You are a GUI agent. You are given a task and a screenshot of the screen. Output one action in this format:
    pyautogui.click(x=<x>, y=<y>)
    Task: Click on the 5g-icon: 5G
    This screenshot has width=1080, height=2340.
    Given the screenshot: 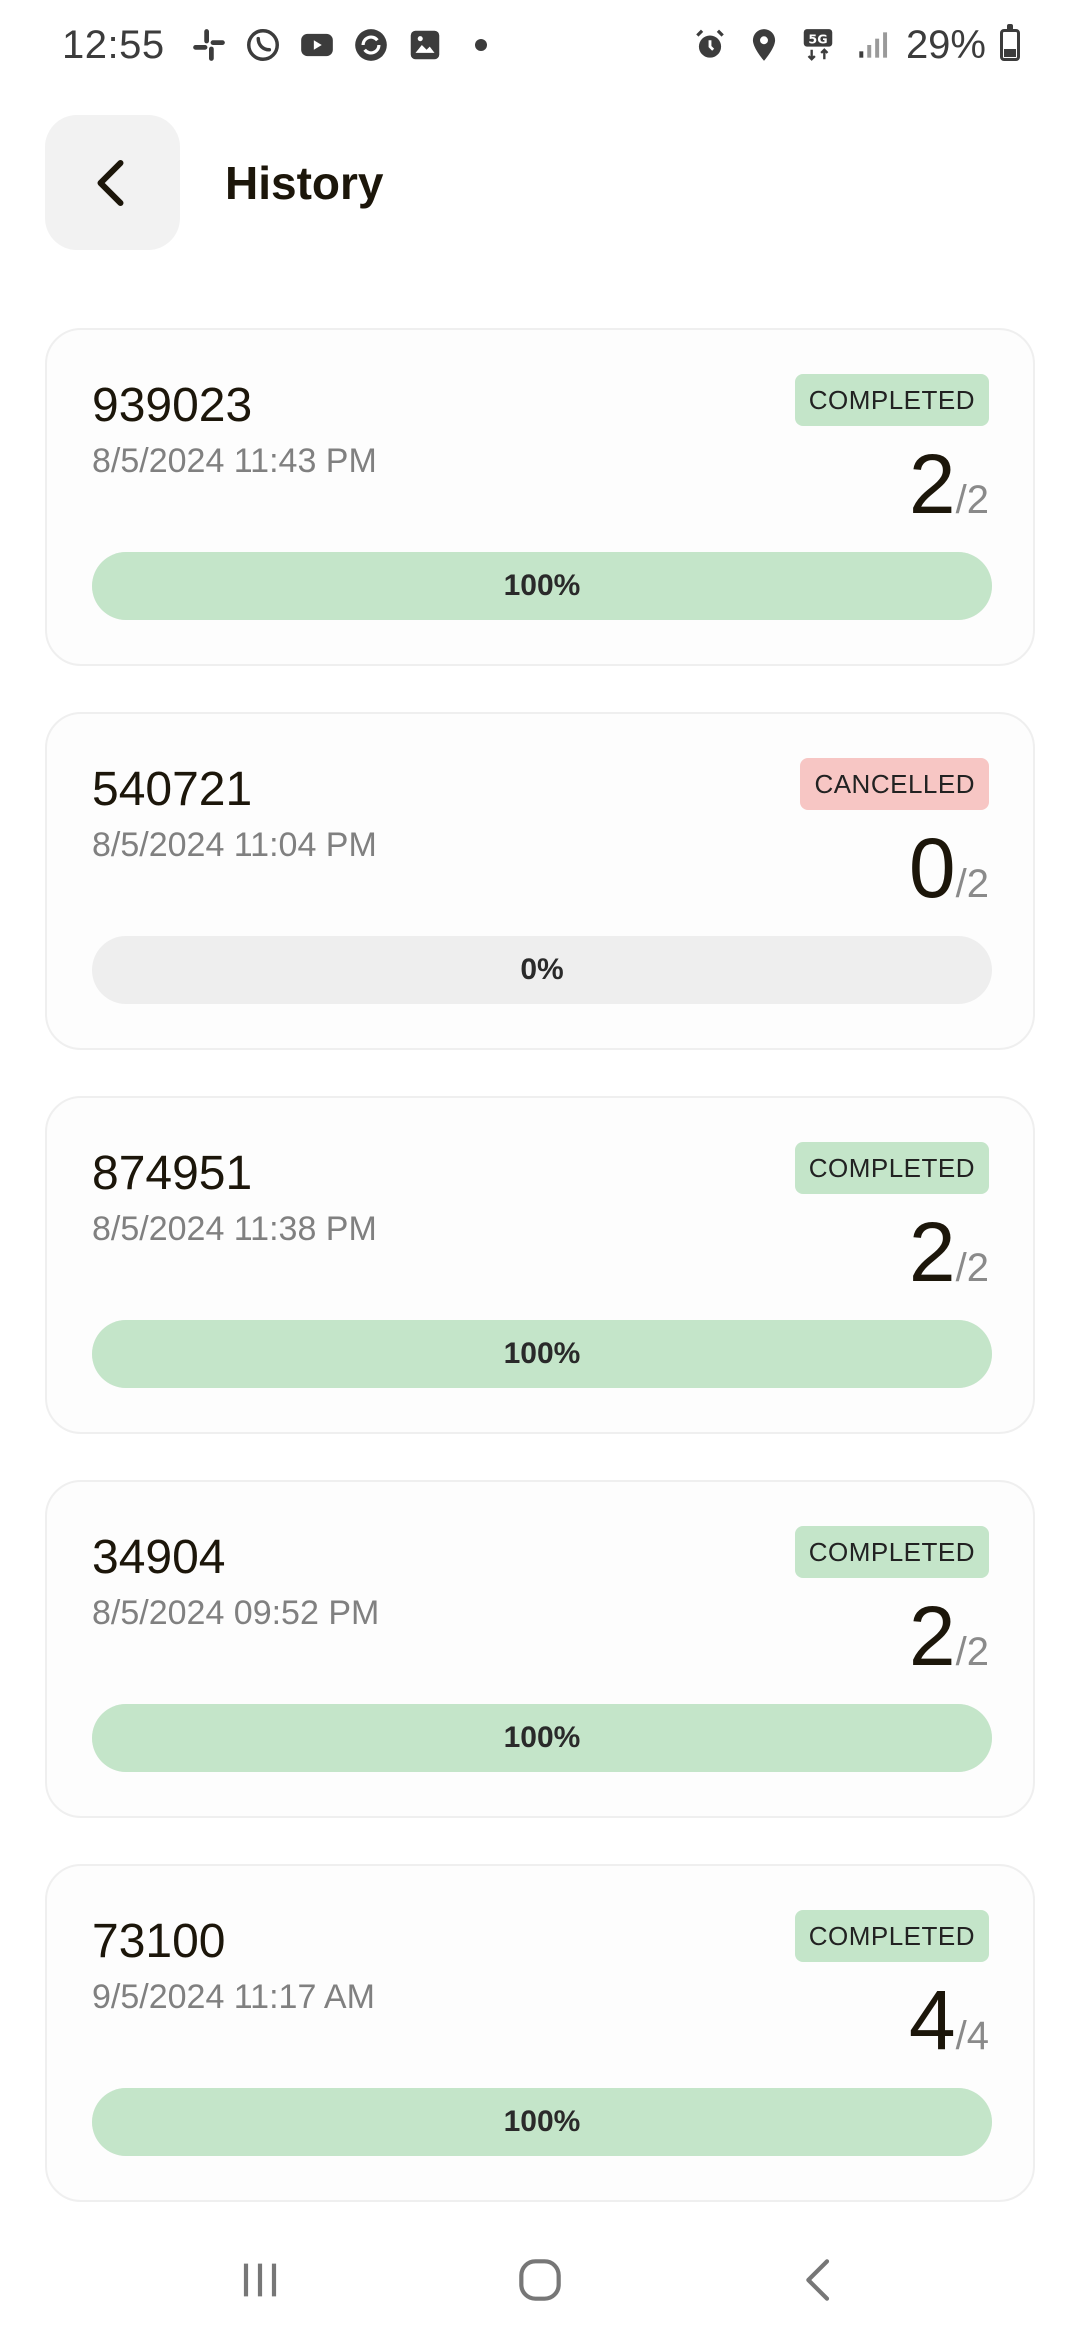 What is the action you would take?
    pyautogui.click(x=818, y=45)
    